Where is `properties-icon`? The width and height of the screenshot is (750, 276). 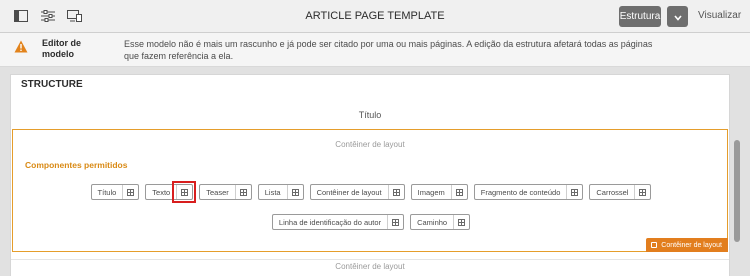
properties-icon is located at coordinates (48, 16).